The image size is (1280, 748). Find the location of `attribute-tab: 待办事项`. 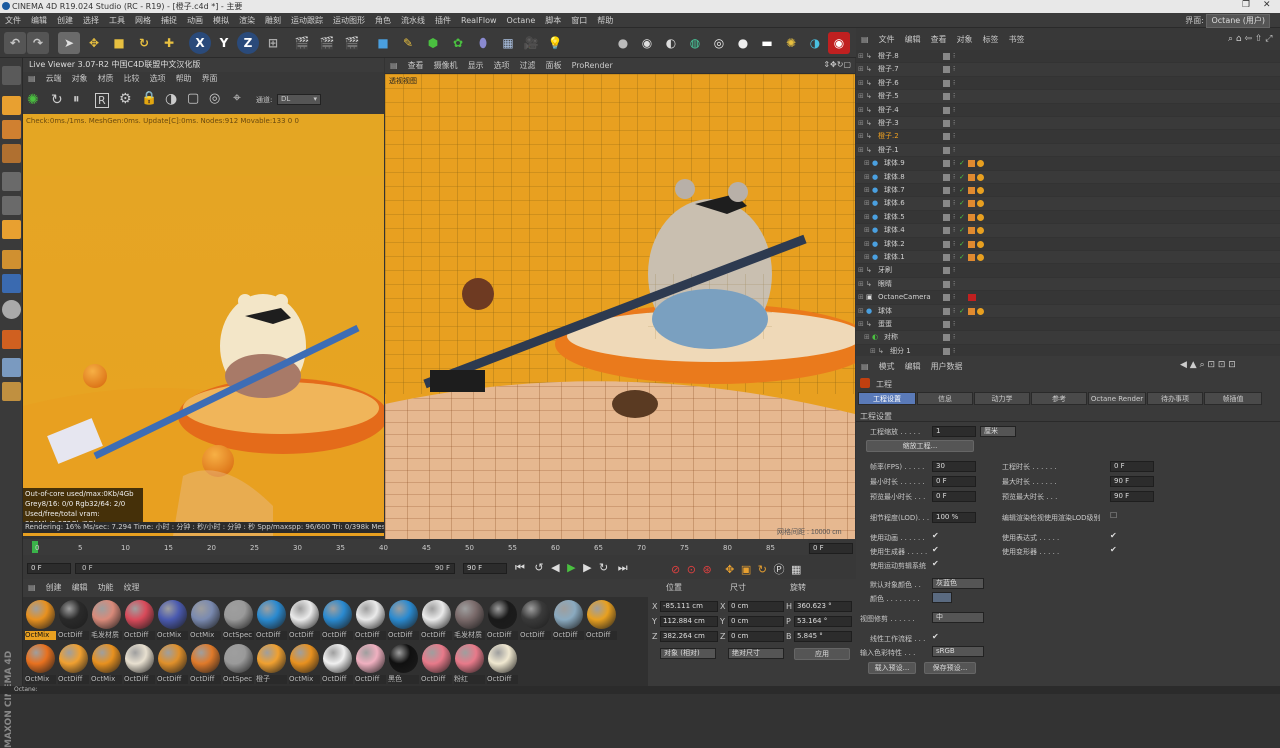

attribute-tab: 待办事项 is located at coordinates (1175, 398).